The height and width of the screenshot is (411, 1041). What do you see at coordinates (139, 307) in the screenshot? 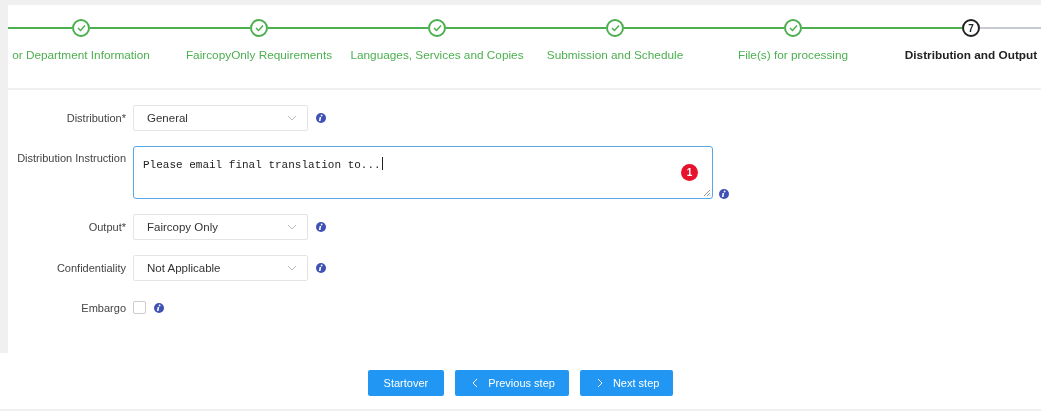
I see `checkbox` at bounding box center [139, 307].